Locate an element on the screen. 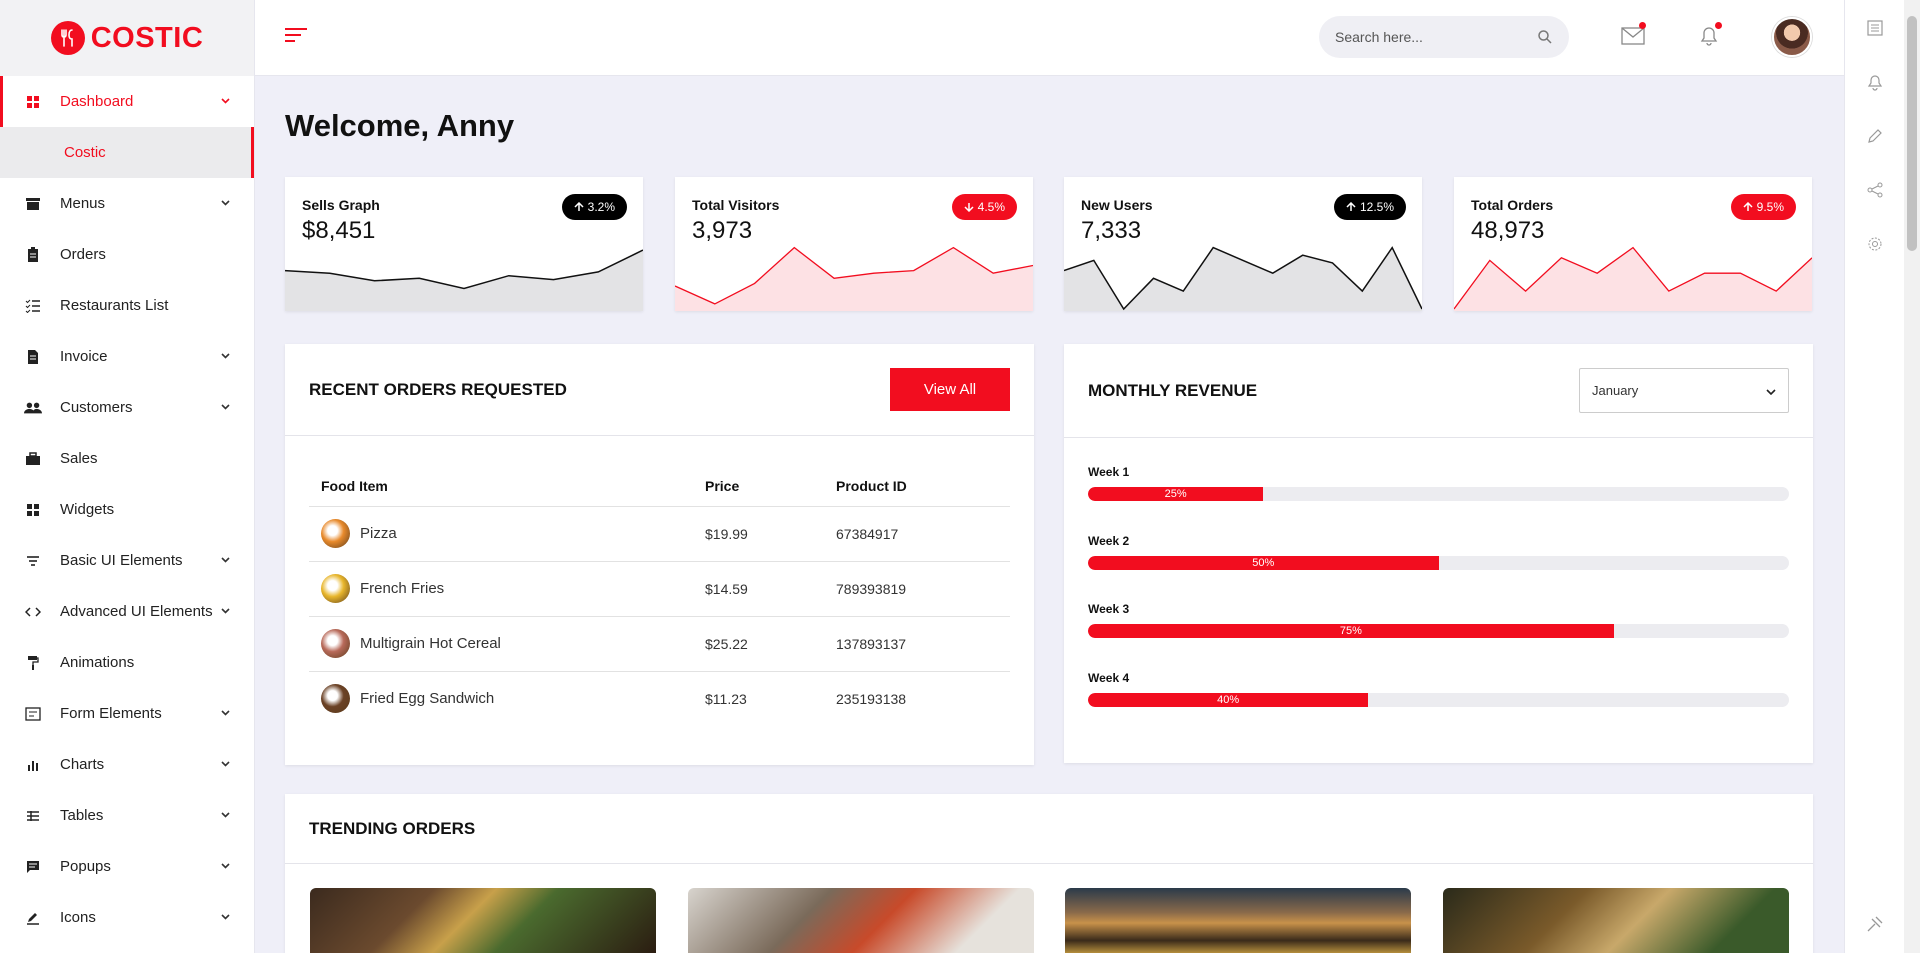 This screenshot has width=1920, height=953. week-progress: Week 1 25% is located at coordinates (1438, 483).